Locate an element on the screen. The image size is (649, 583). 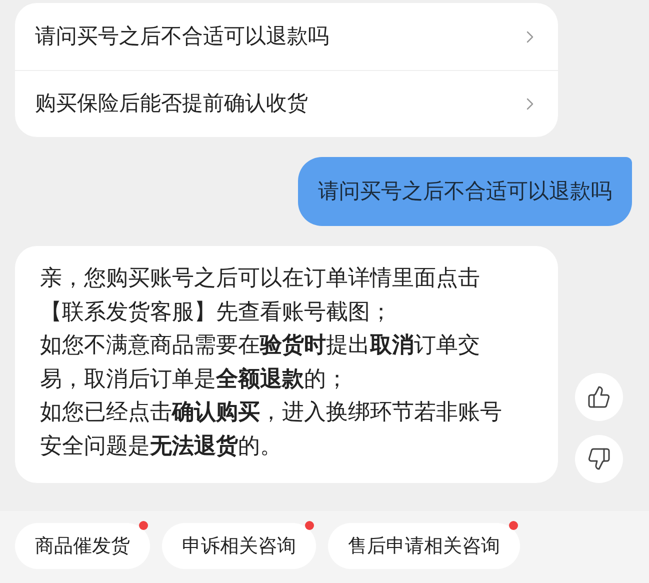
thumbs-up-icon is located at coordinates (599, 397).